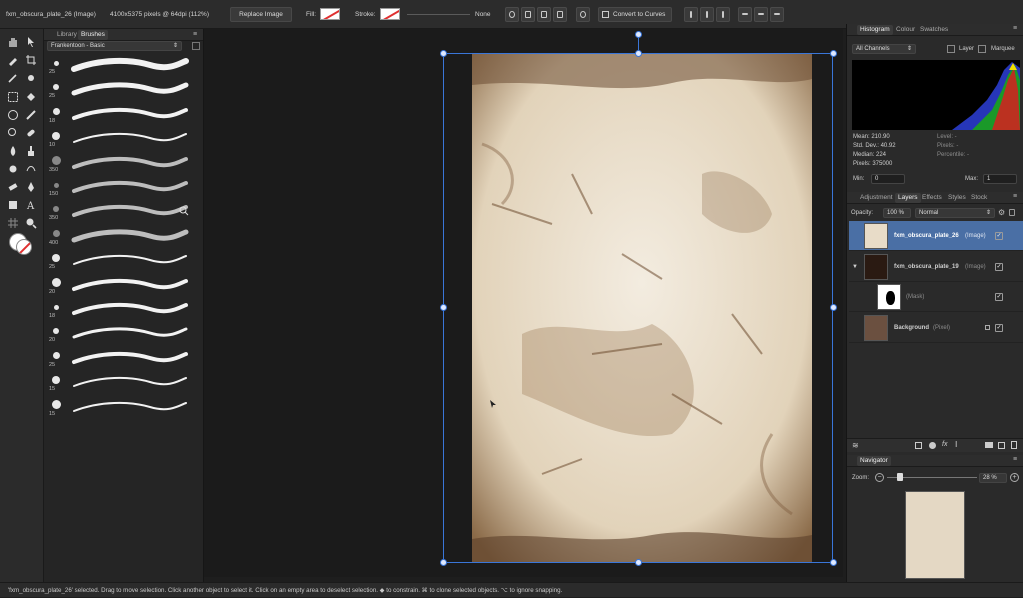  Describe the element at coordinates (196, 46) in the screenshot. I see `brush-view-icon` at that location.